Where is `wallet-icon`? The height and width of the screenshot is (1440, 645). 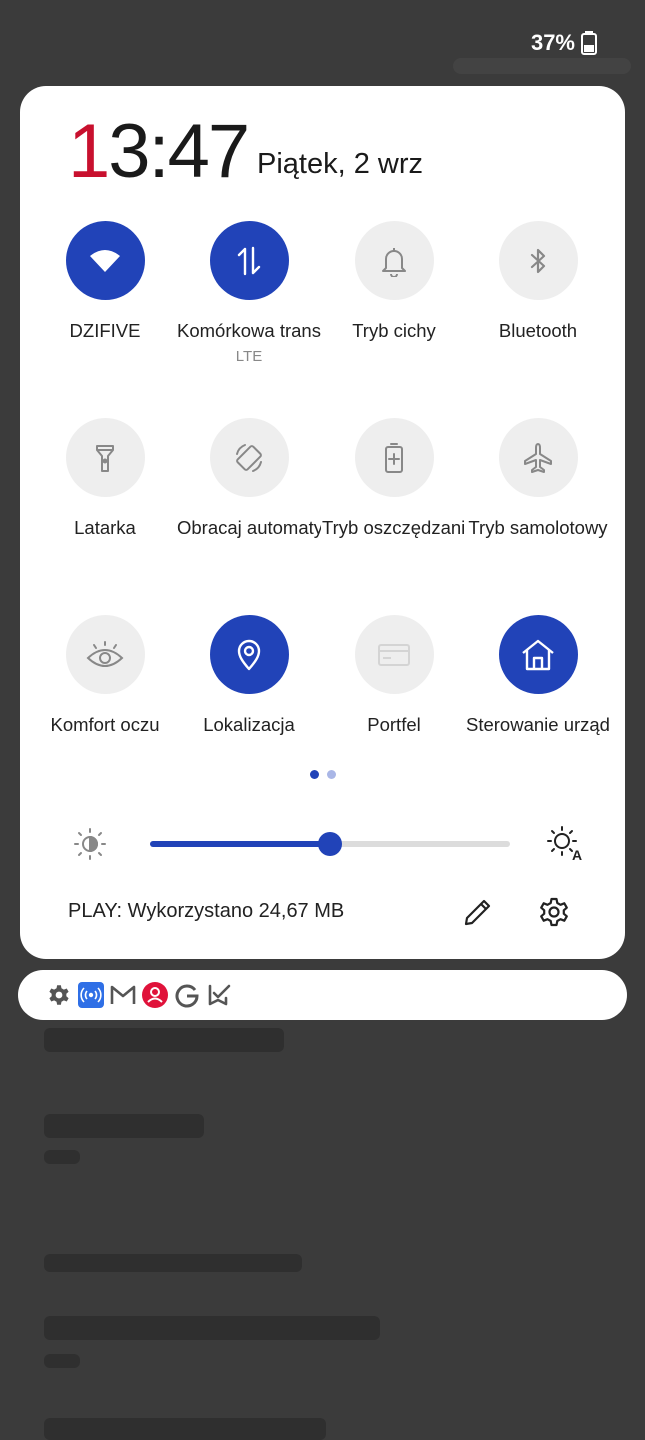
wallet-icon is located at coordinates (394, 654).